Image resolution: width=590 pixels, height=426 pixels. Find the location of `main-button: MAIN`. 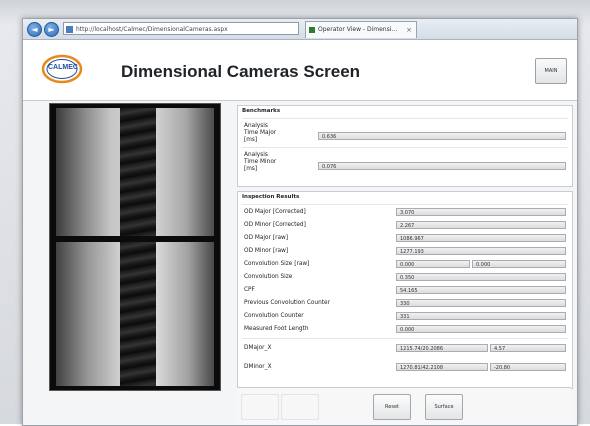

main-button: MAIN is located at coordinates (551, 71).